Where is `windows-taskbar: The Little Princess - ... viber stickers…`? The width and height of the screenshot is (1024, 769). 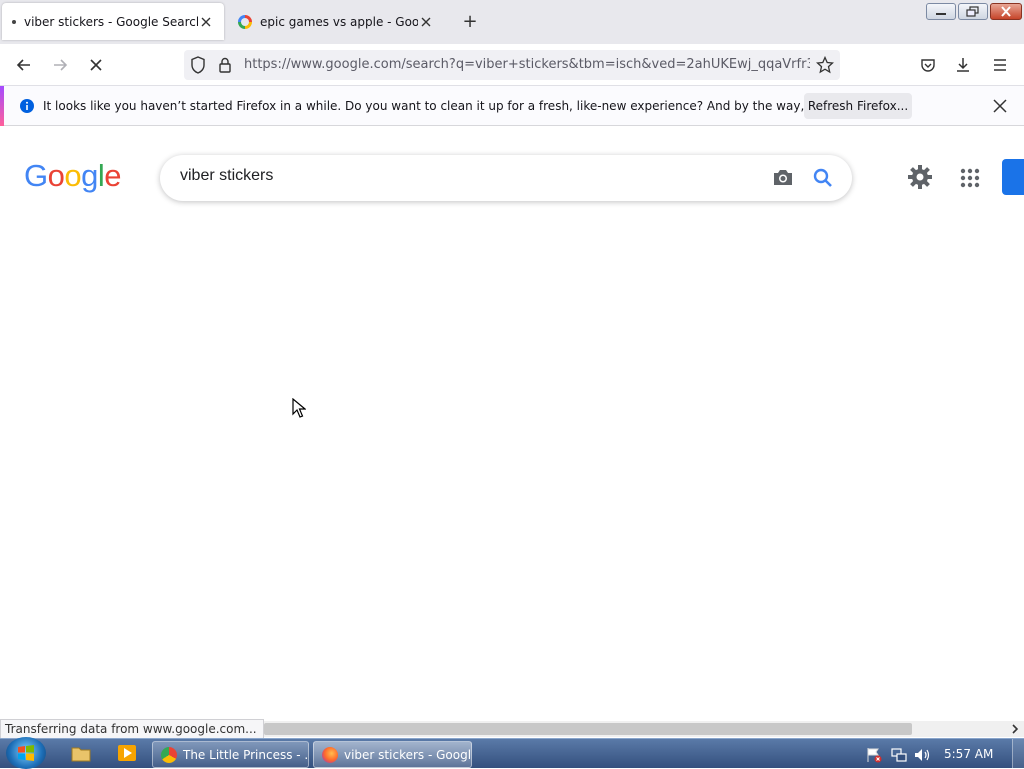 windows-taskbar: The Little Princess - ... viber stickers… is located at coordinates (512, 753).